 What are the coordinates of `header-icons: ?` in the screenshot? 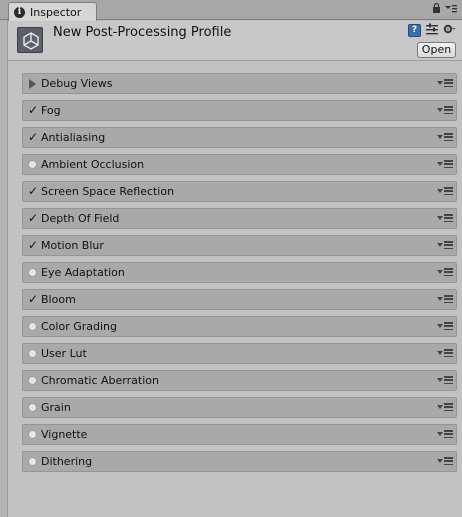 It's located at (432, 30).